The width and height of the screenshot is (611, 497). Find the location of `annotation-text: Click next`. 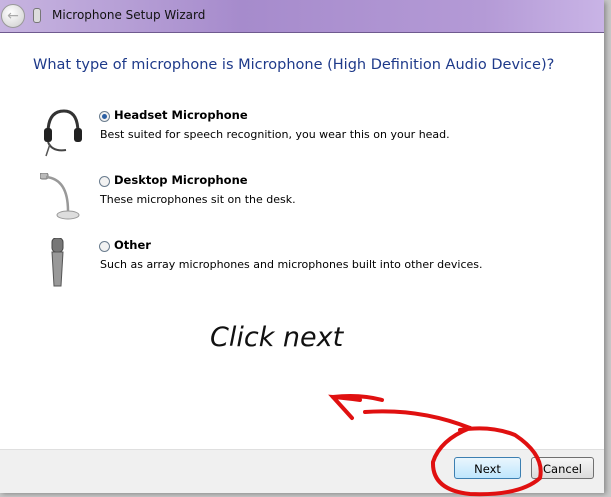

annotation-text: Click next is located at coordinates (277, 337).